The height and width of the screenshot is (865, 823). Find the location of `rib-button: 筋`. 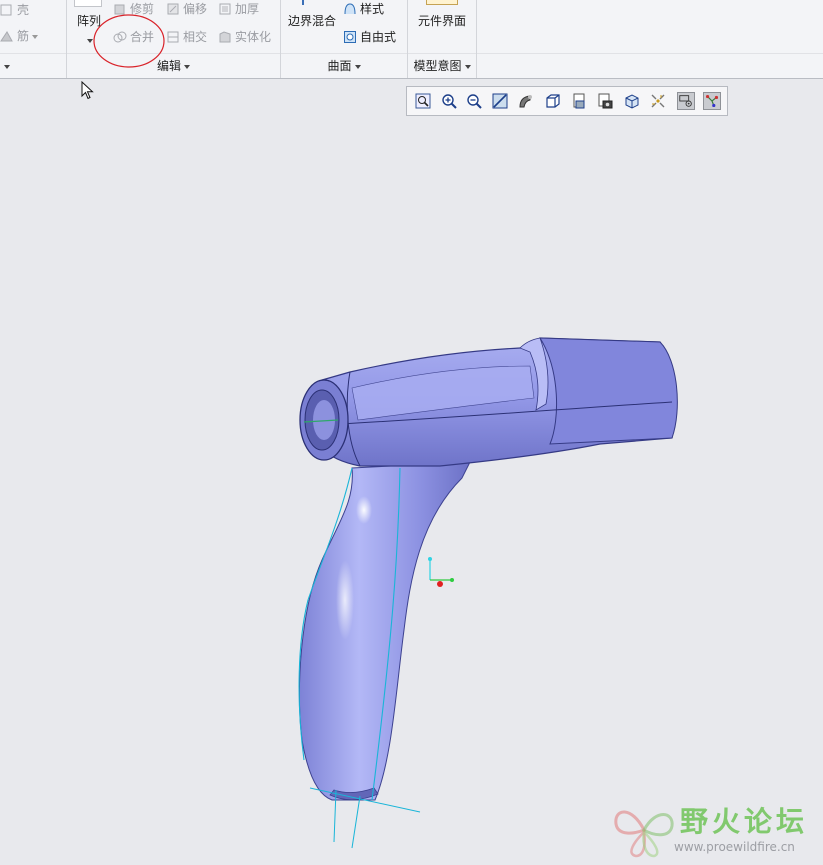

rib-button: 筋 is located at coordinates (19, 36).